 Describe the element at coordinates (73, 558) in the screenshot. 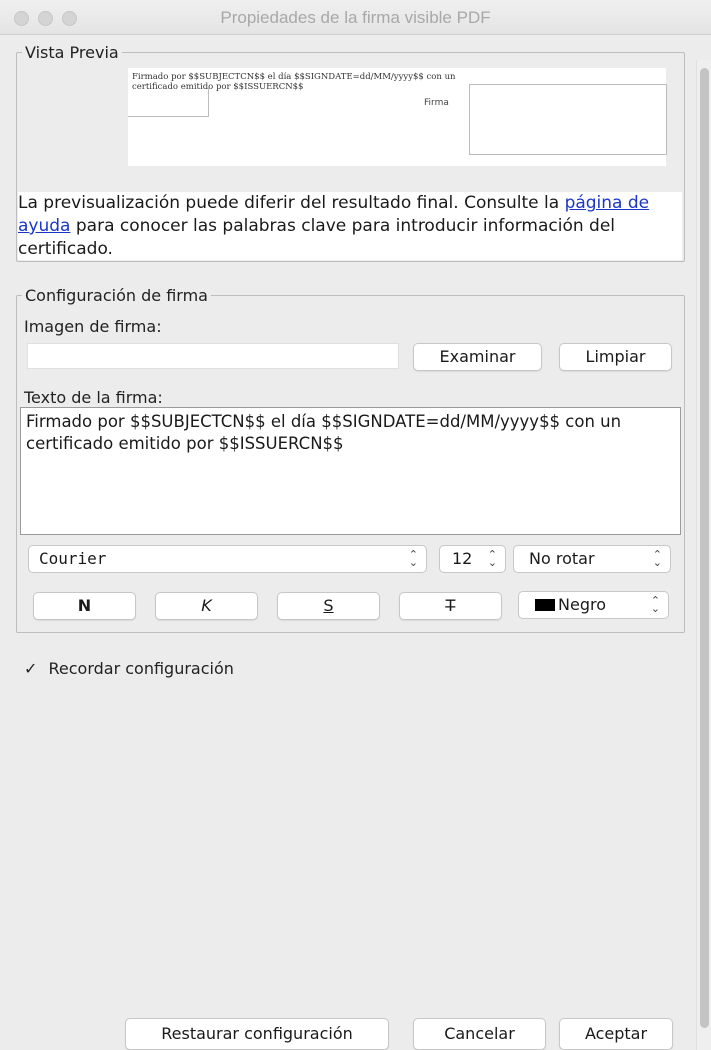

I see `font-select-value: Courier` at that location.